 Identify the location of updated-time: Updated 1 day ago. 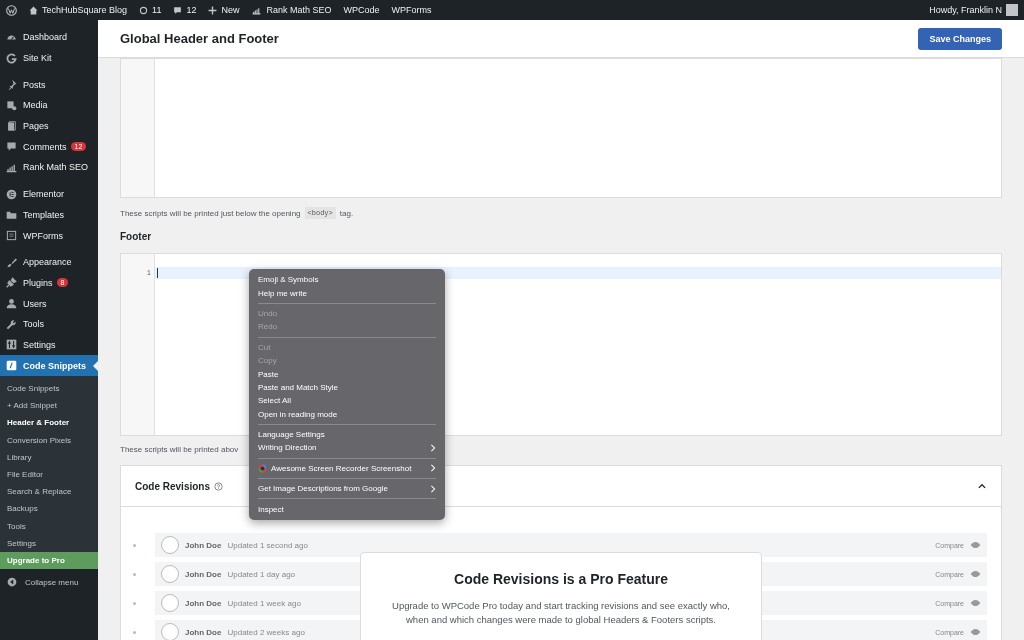
(261, 574).